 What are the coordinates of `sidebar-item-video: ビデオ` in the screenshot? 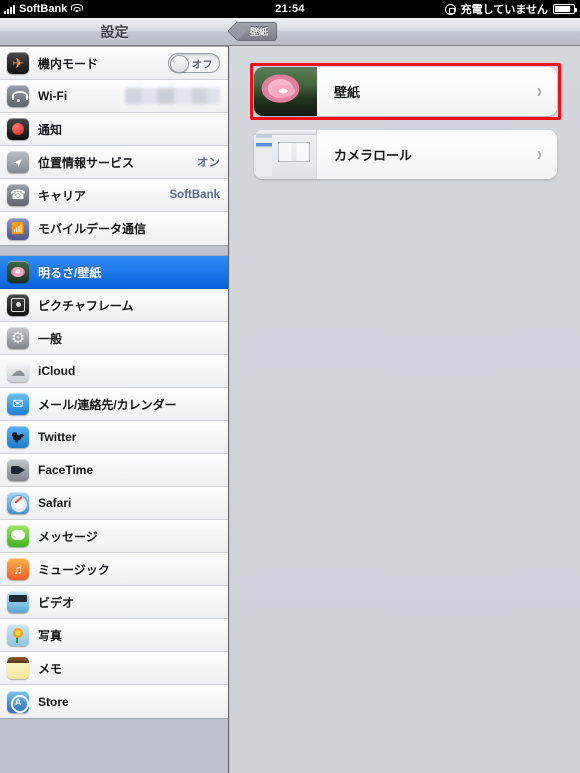 It's located at (114, 602).